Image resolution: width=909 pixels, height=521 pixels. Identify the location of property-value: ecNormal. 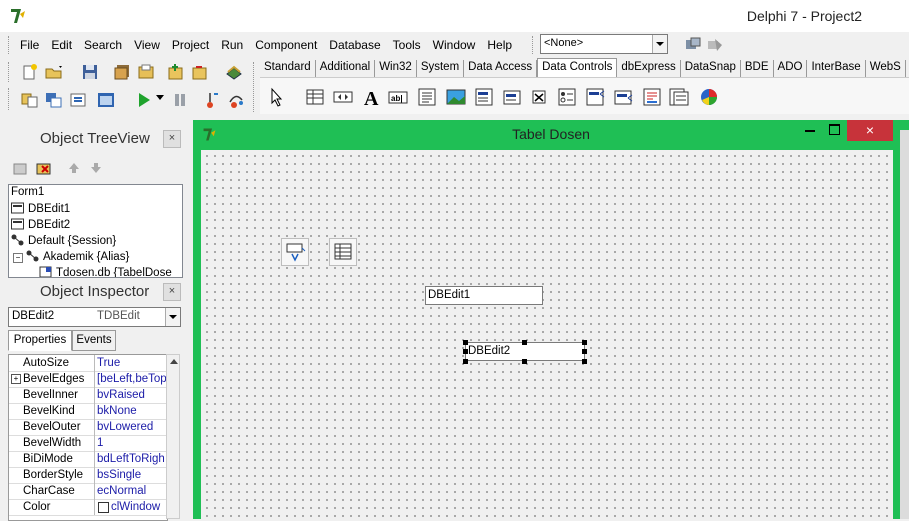
(132, 491).